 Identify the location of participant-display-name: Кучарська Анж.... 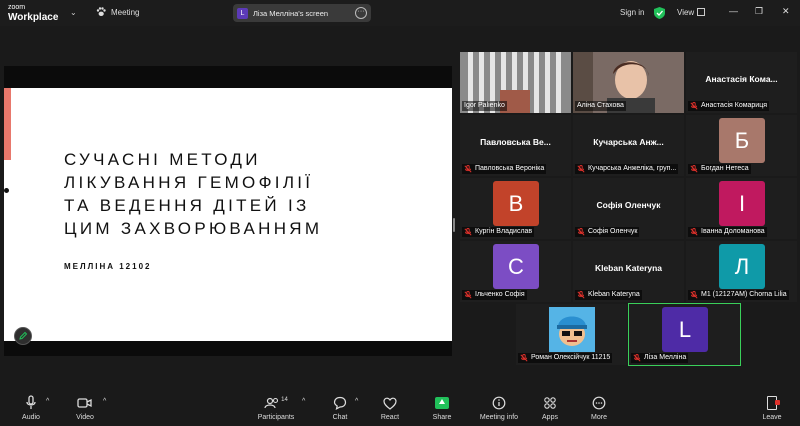
(628, 142).